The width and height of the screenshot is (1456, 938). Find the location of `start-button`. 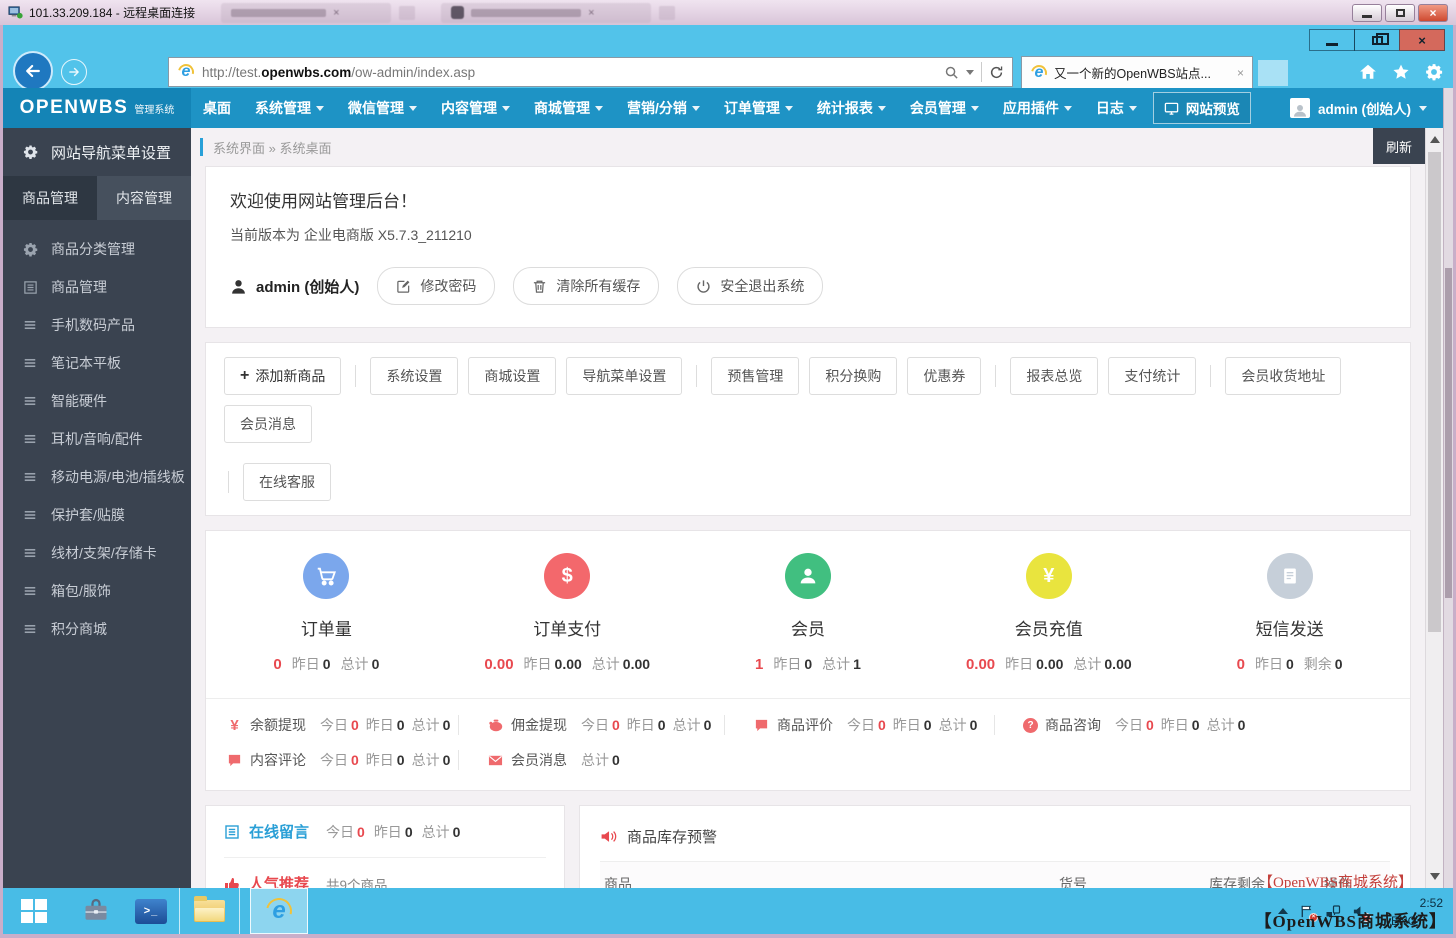

start-button is located at coordinates (34, 911).